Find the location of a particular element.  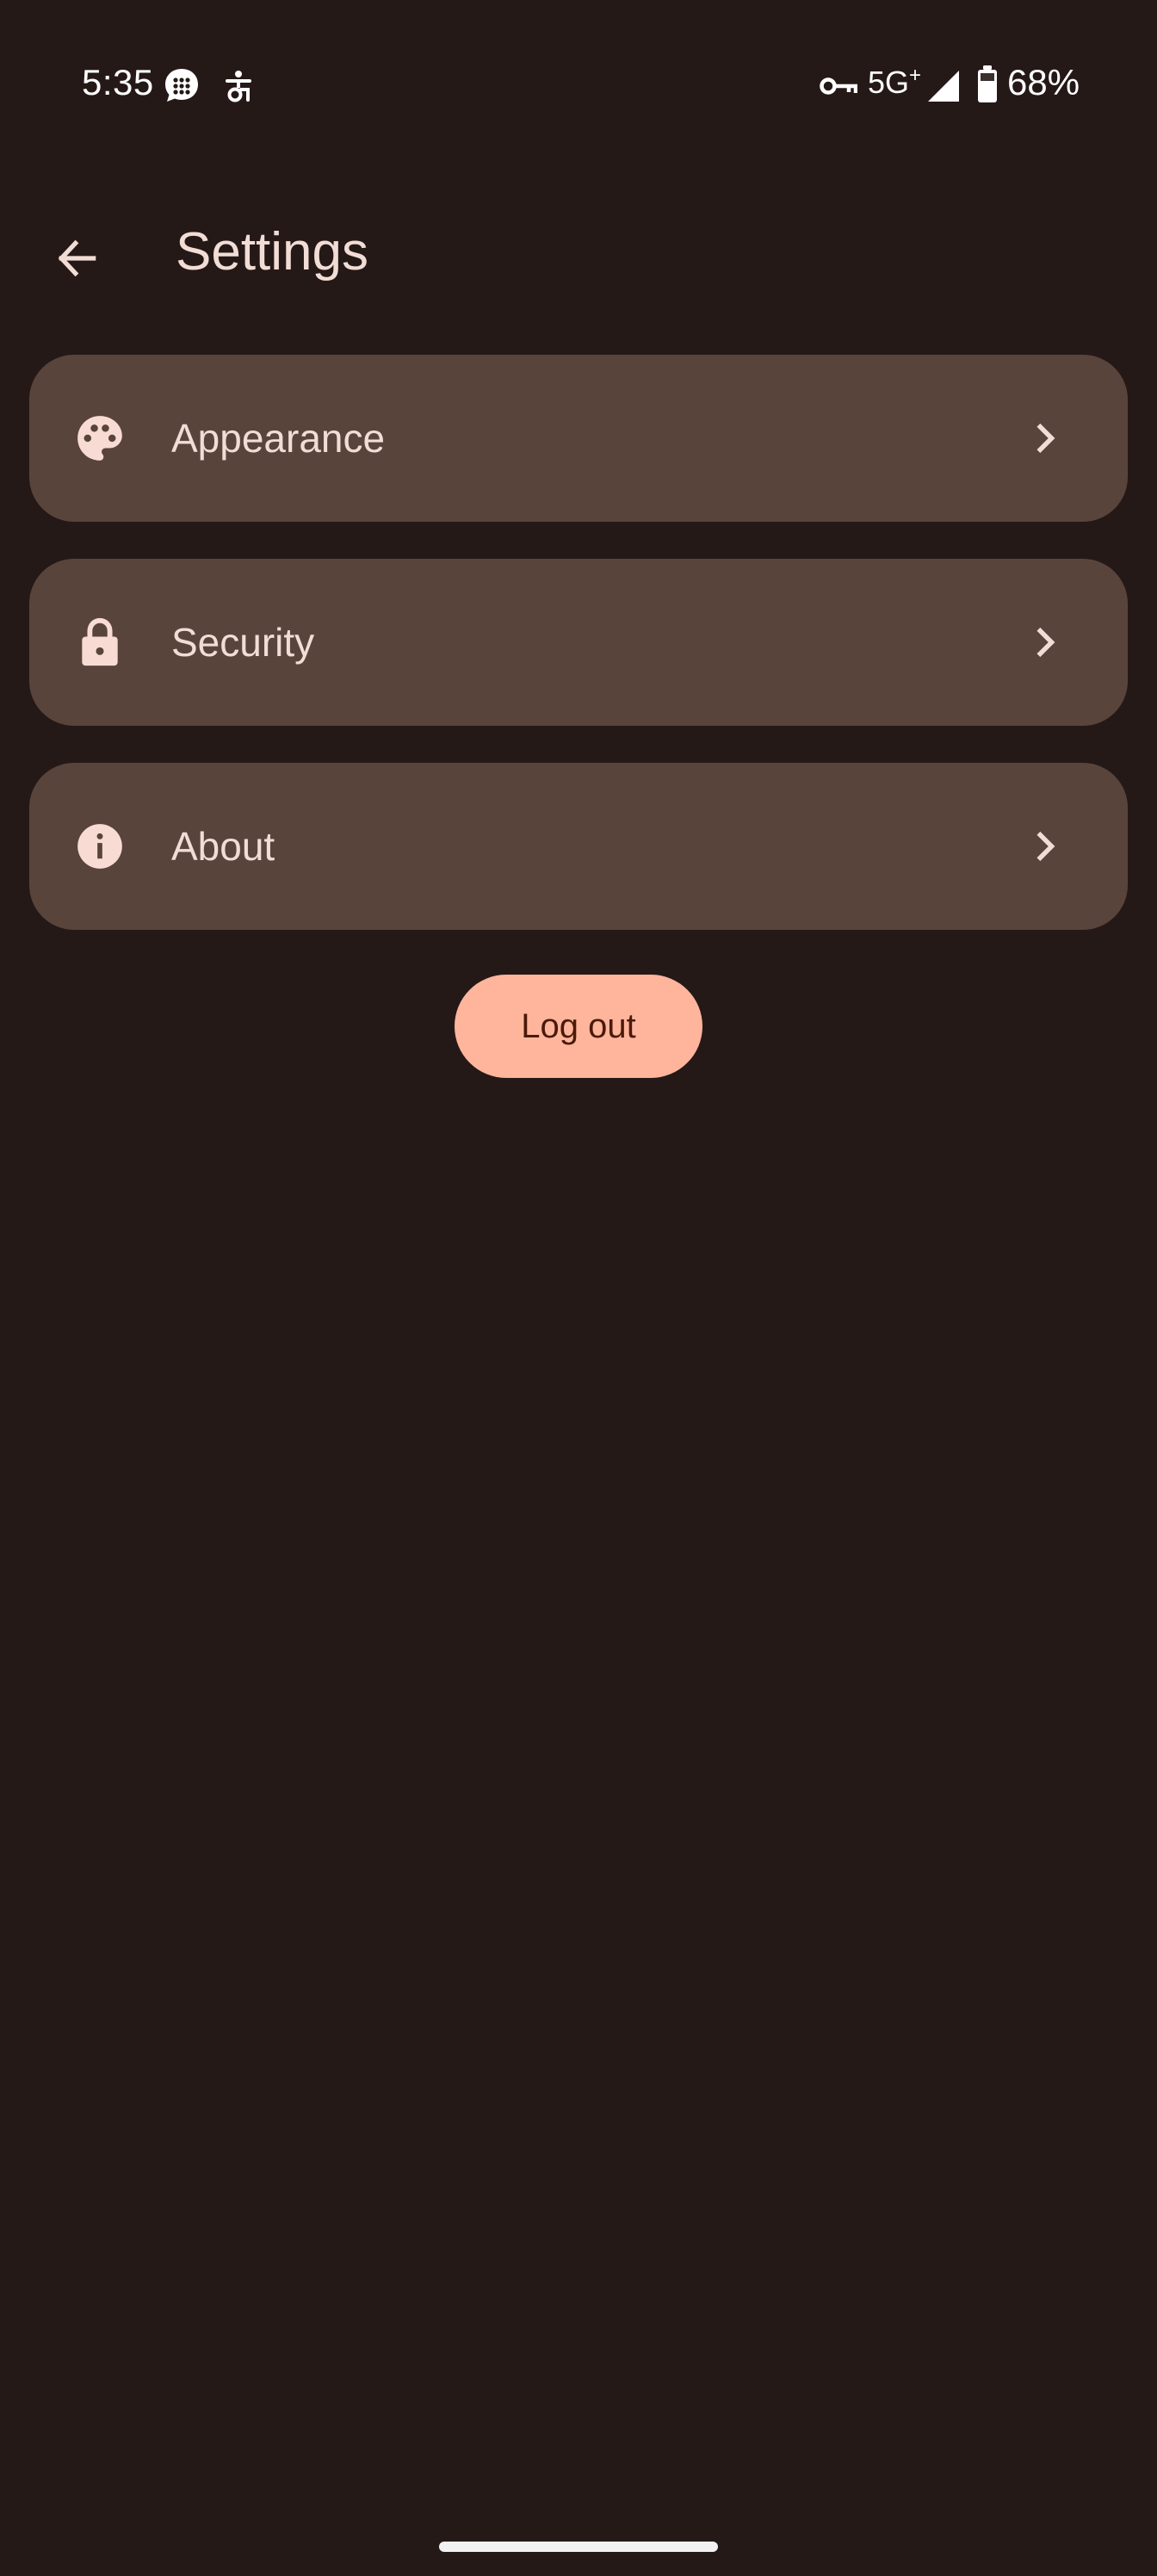

settings-item-label: Security is located at coordinates (243, 642).